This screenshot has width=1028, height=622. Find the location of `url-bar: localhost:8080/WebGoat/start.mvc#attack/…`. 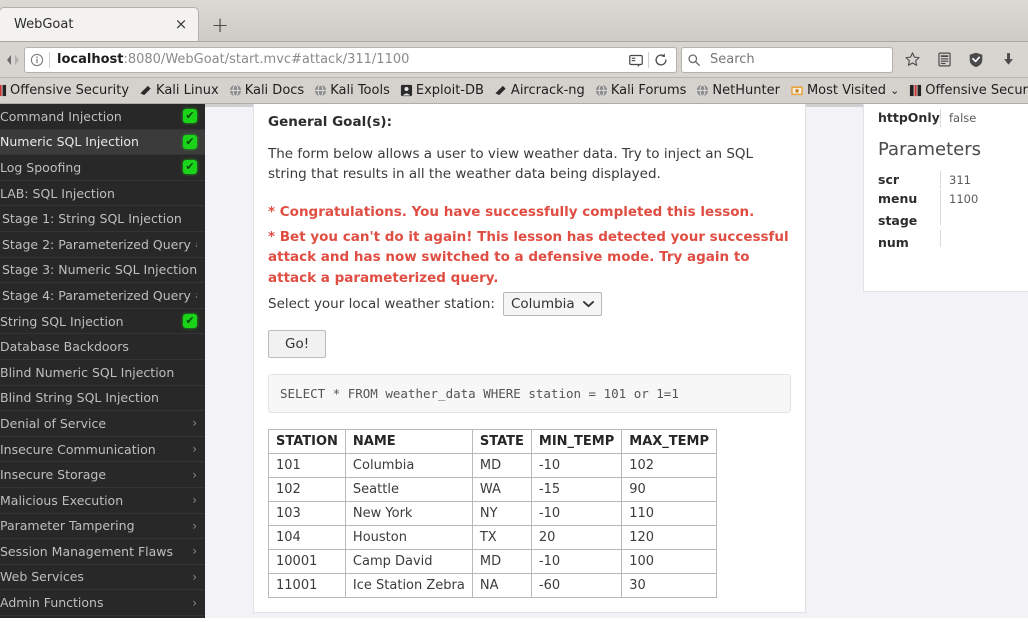

url-bar: localhost:8080/WebGoat/start.mvc#attack/… is located at coordinates (350, 59).